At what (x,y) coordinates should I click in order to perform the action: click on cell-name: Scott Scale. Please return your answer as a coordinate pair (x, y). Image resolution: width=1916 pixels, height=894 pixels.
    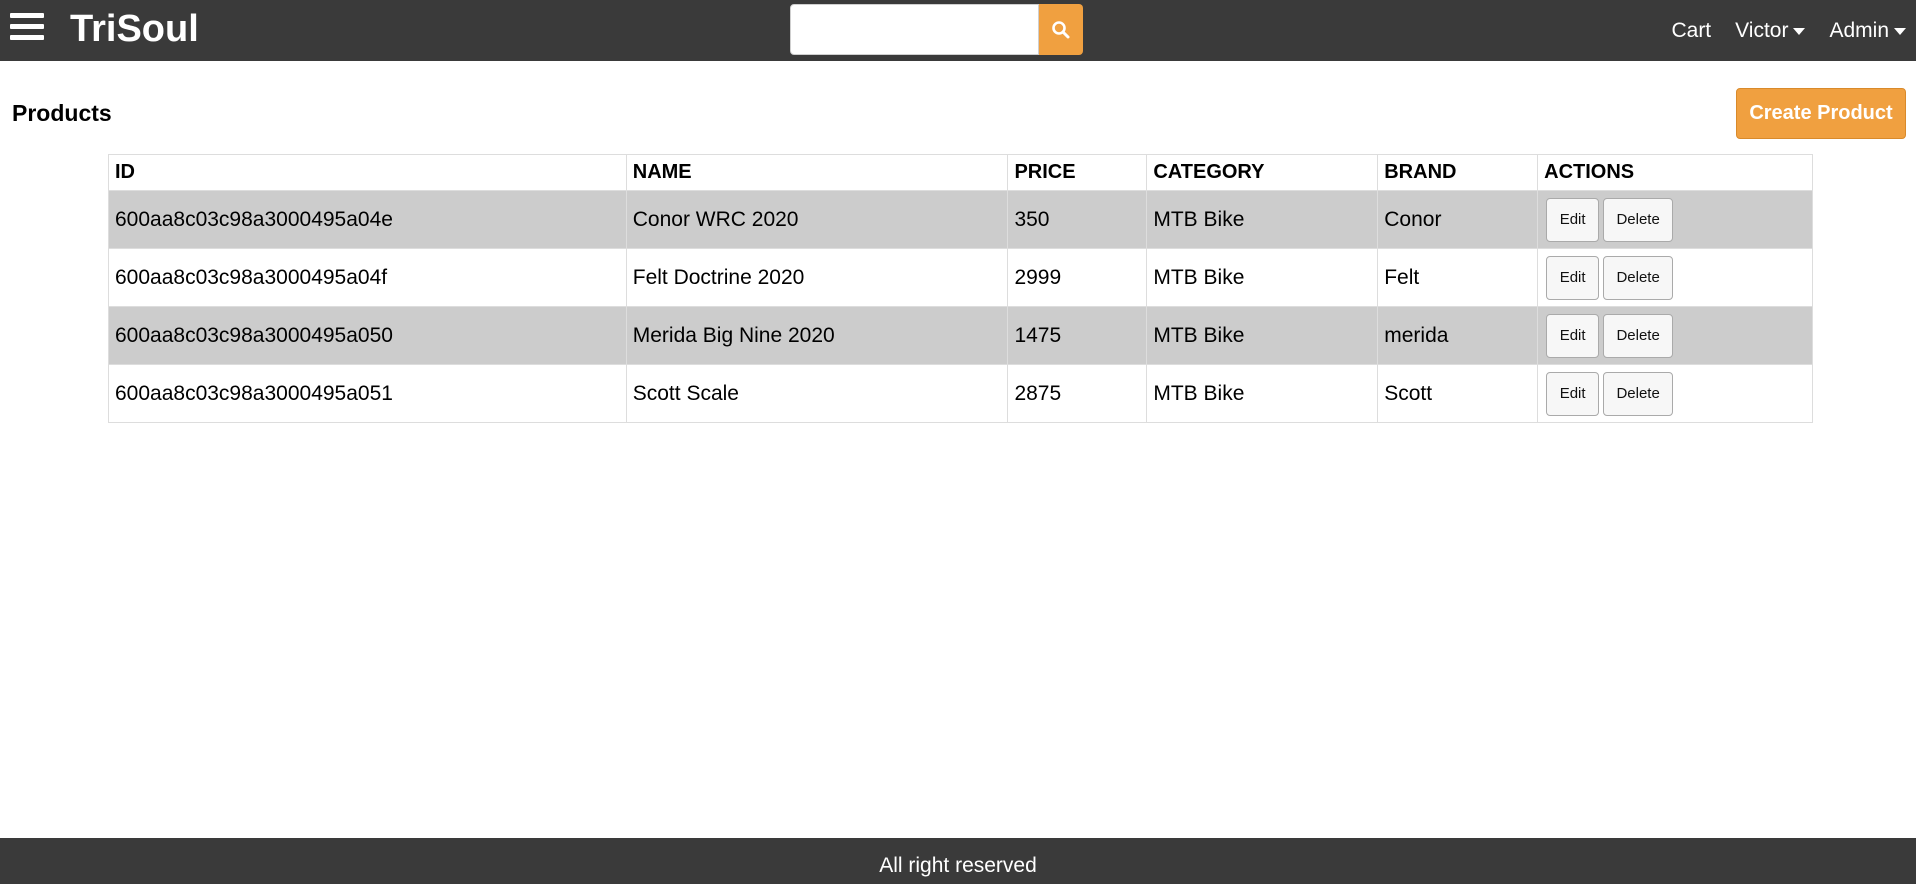
    Looking at the image, I should click on (817, 393).